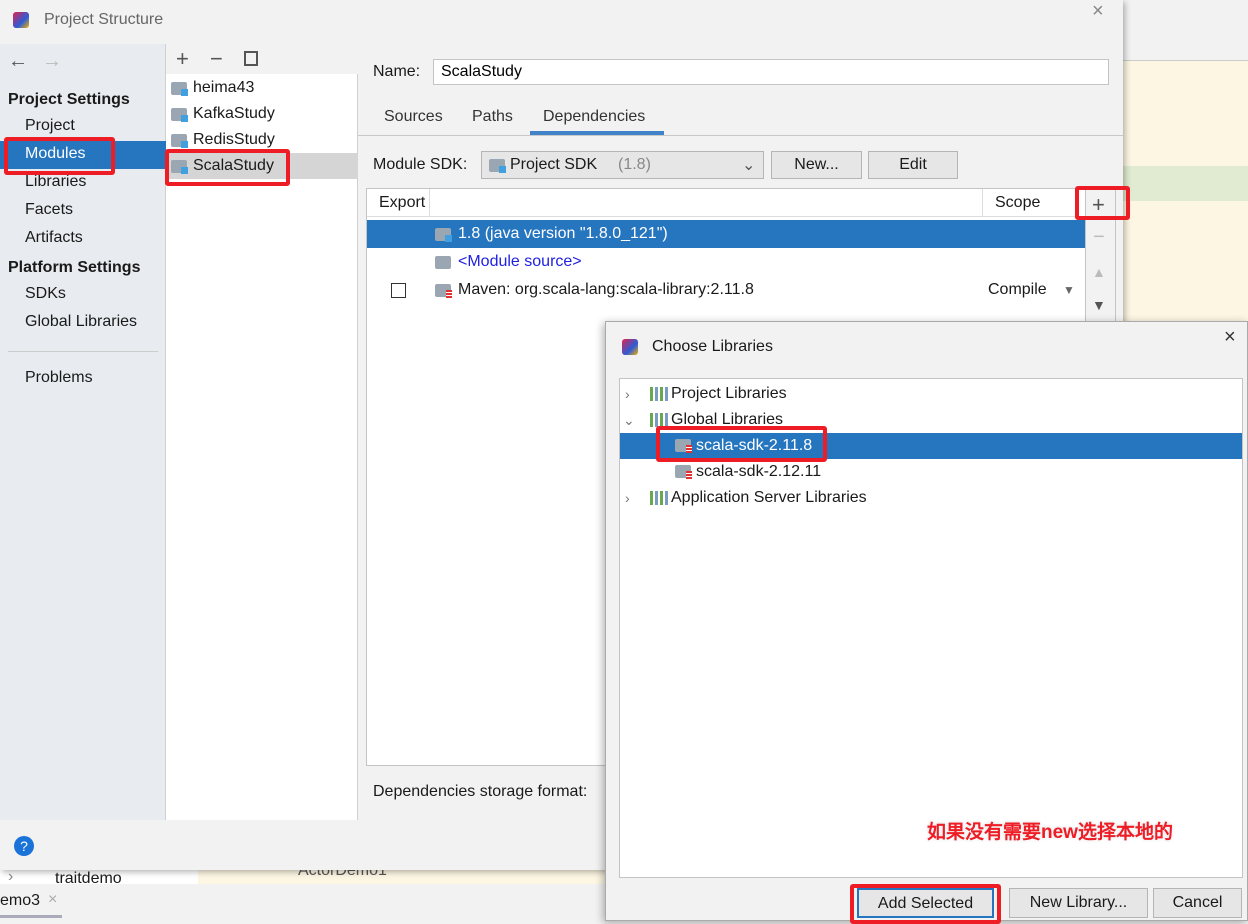  Describe the element at coordinates (492, 117) in the screenshot. I see `tab-paths: Paths` at that location.